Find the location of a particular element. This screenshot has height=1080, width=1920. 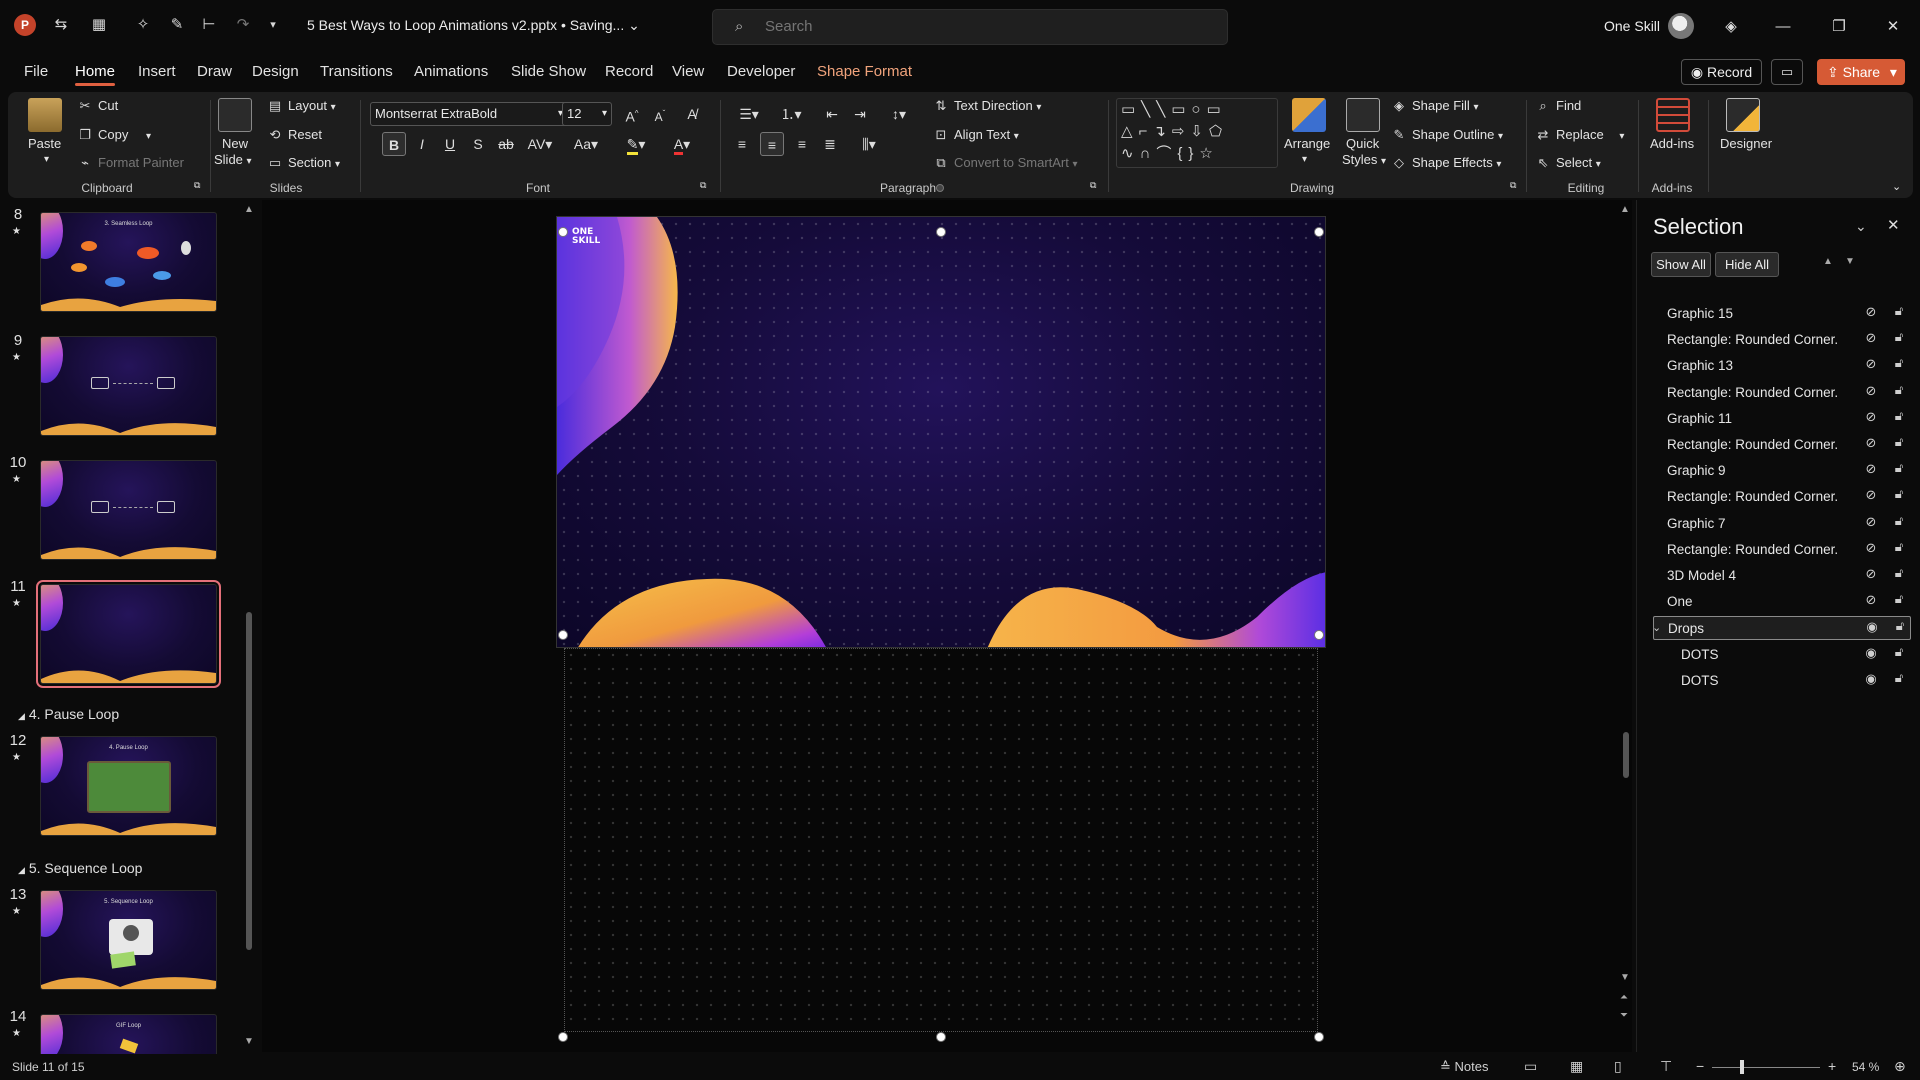

eye-icon: ◉ is located at coordinates (1872, 629).